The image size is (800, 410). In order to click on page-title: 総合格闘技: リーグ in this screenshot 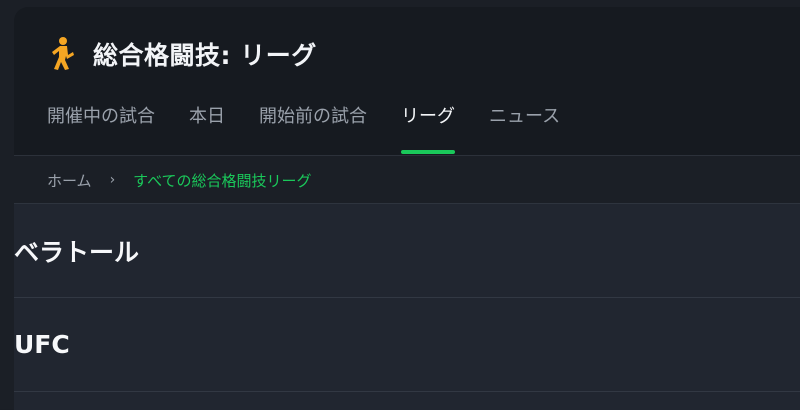, I will do `click(205, 55)`.